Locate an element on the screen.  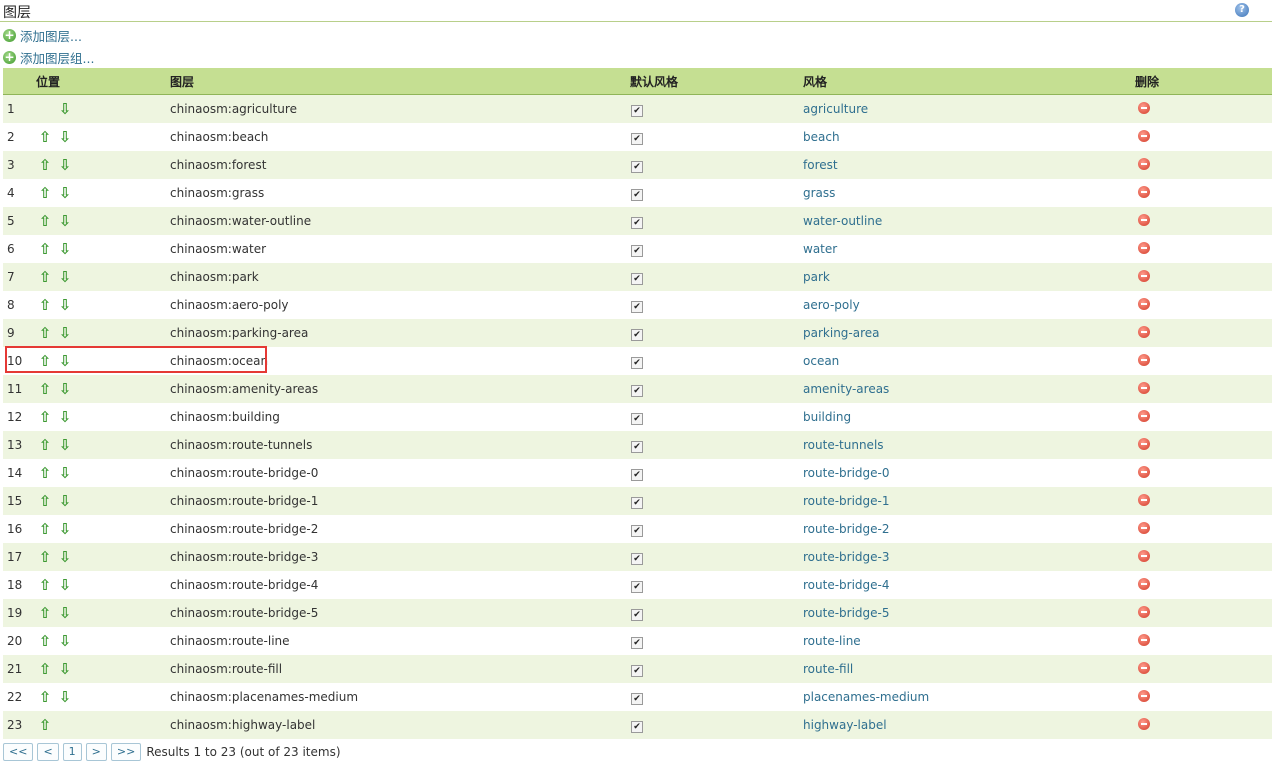
next-page-button: > is located at coordinates (96, 752).